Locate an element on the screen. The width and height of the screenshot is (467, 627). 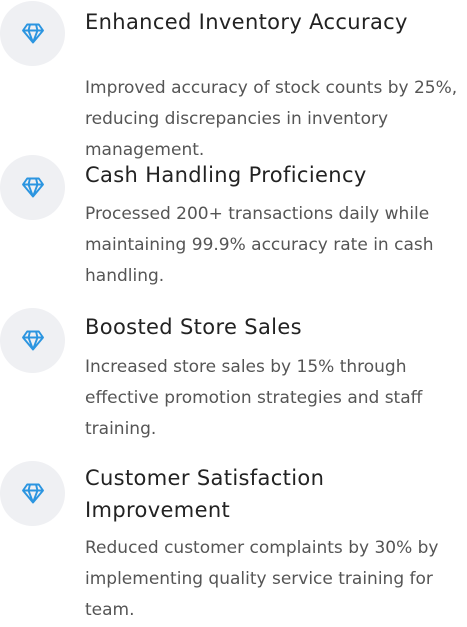
diamond-icon-graphic is located at coordinates (32, 493).